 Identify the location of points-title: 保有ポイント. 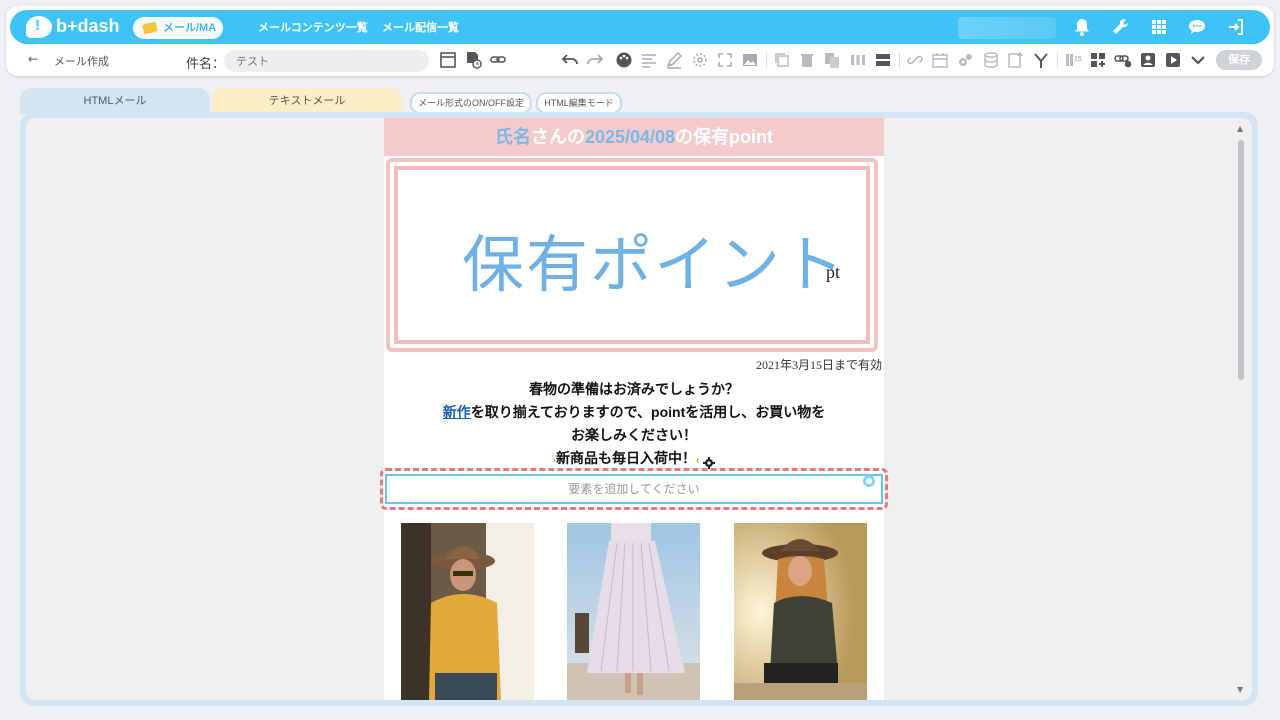
(654, 264).